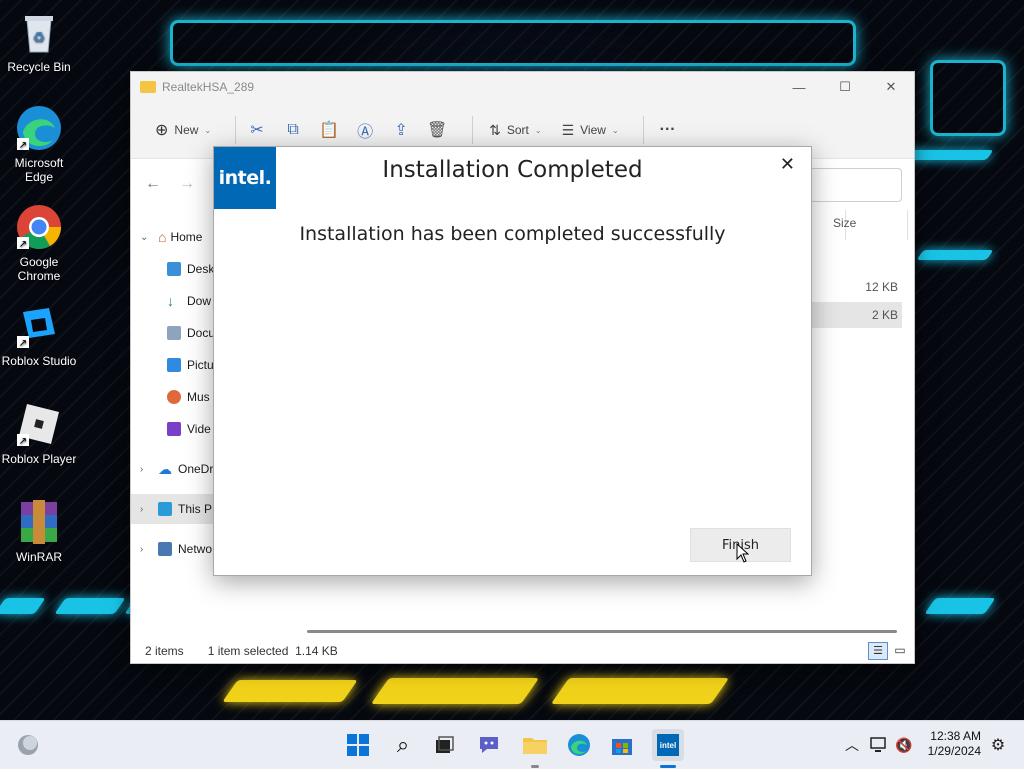  What do you see at coordinates (879, 745) in the screenshot?
I see `network-status-icon` at bounding box center [879, 745].